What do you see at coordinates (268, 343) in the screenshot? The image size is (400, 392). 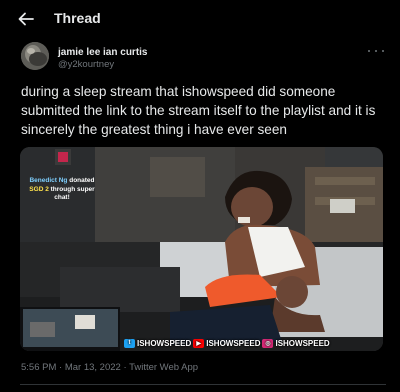 I see `instagram-icon: ◎` at bounding box center [268, 343].